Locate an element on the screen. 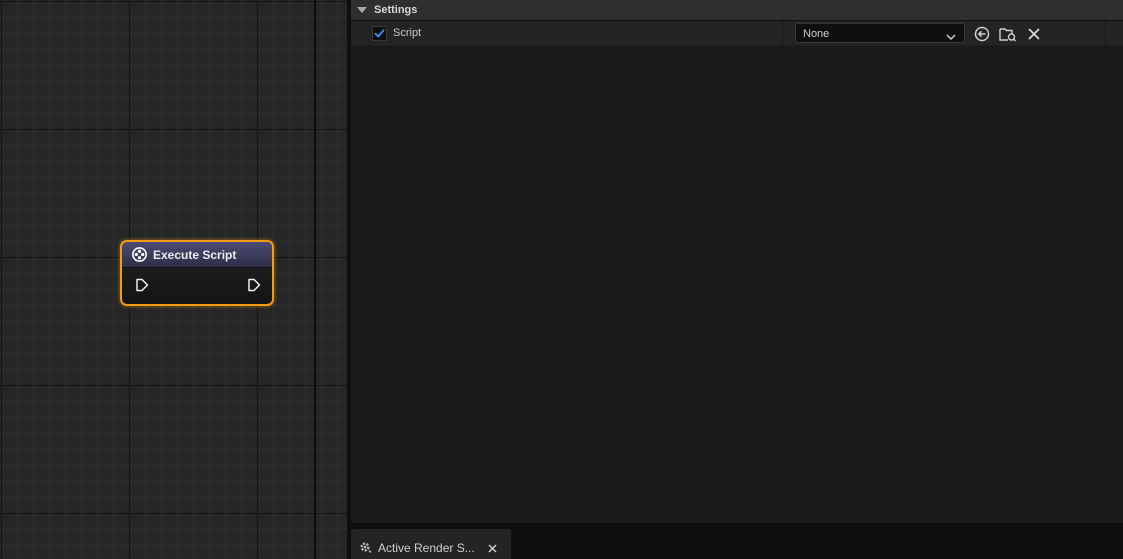 Image resolution: width=1123 pixels, height=559 pixels. script-enabled-checkbox is located at coordinates (379, 33).